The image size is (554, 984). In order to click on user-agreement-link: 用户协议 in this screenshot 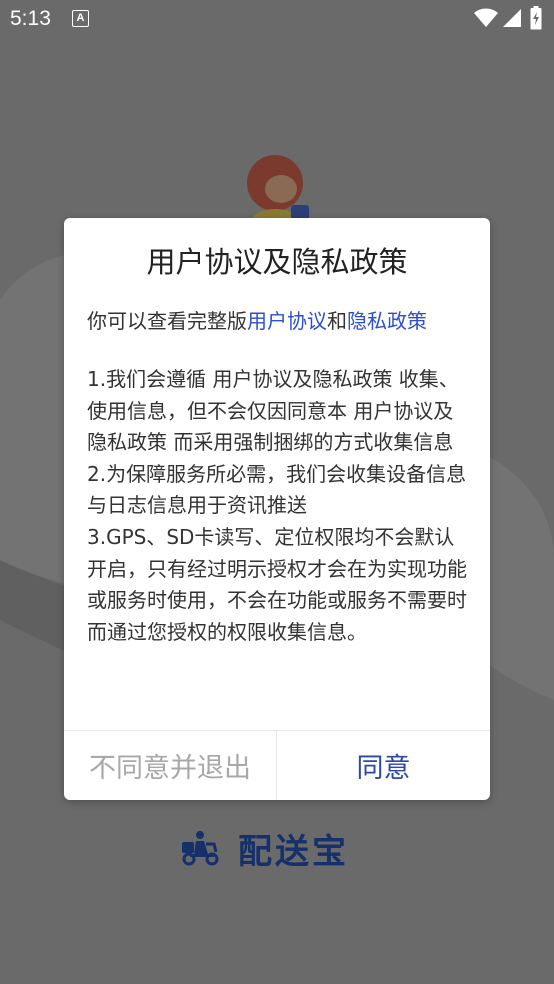, I will do `click(287, 321)`.